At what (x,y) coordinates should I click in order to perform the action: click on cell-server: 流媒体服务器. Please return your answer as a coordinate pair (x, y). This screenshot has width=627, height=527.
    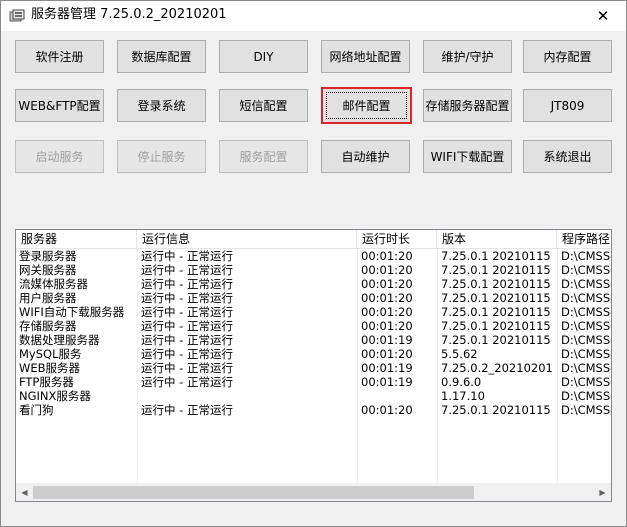
    Looking at the image, I should click on (53, 284).